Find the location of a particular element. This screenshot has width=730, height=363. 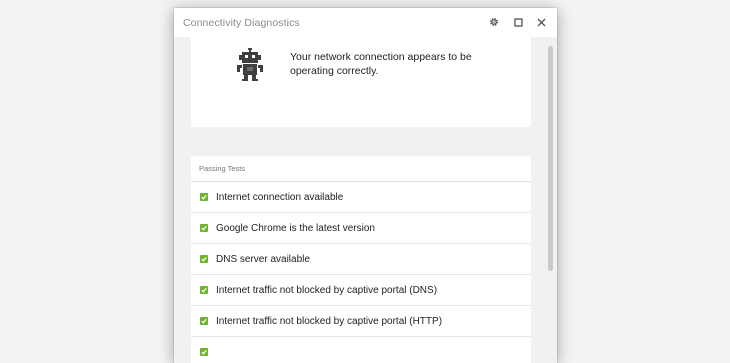

test-row: Internet connection available is located at coordinates (361, 197).